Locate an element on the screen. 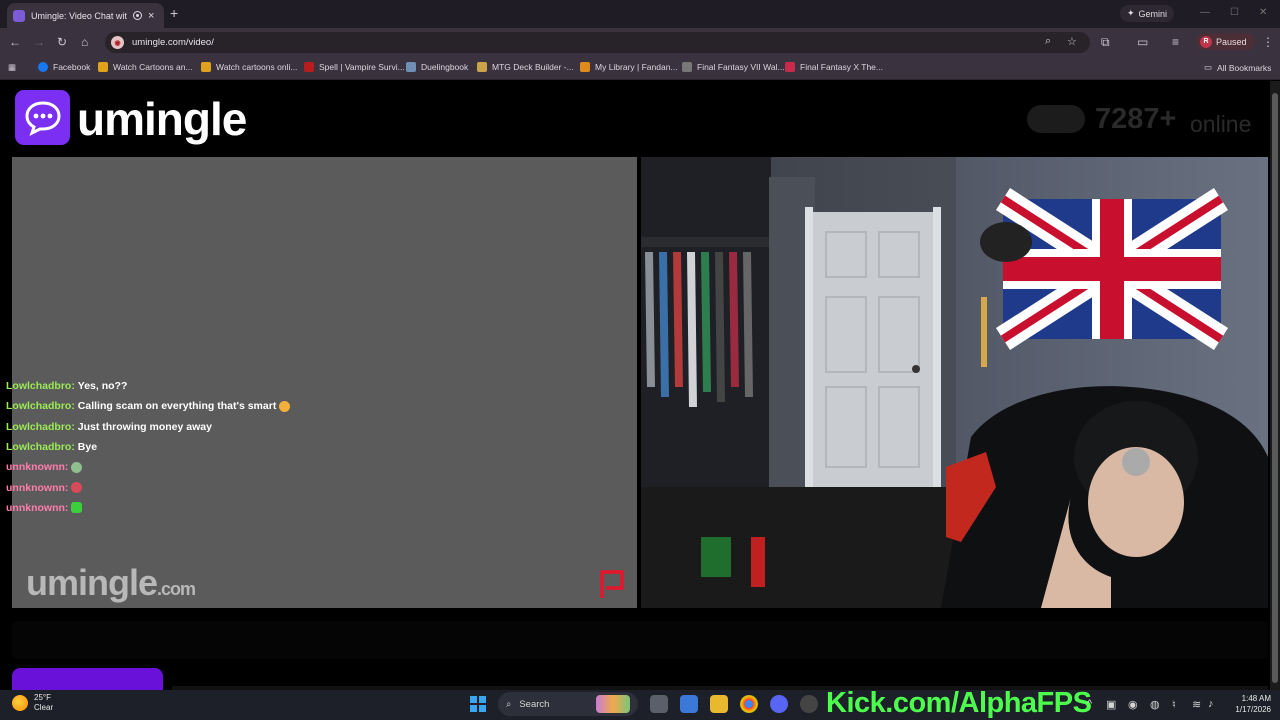 The width and height of the screenshot is (1280, 720). clock-time: 1:48 AM is located at coordinates (1256, 698).